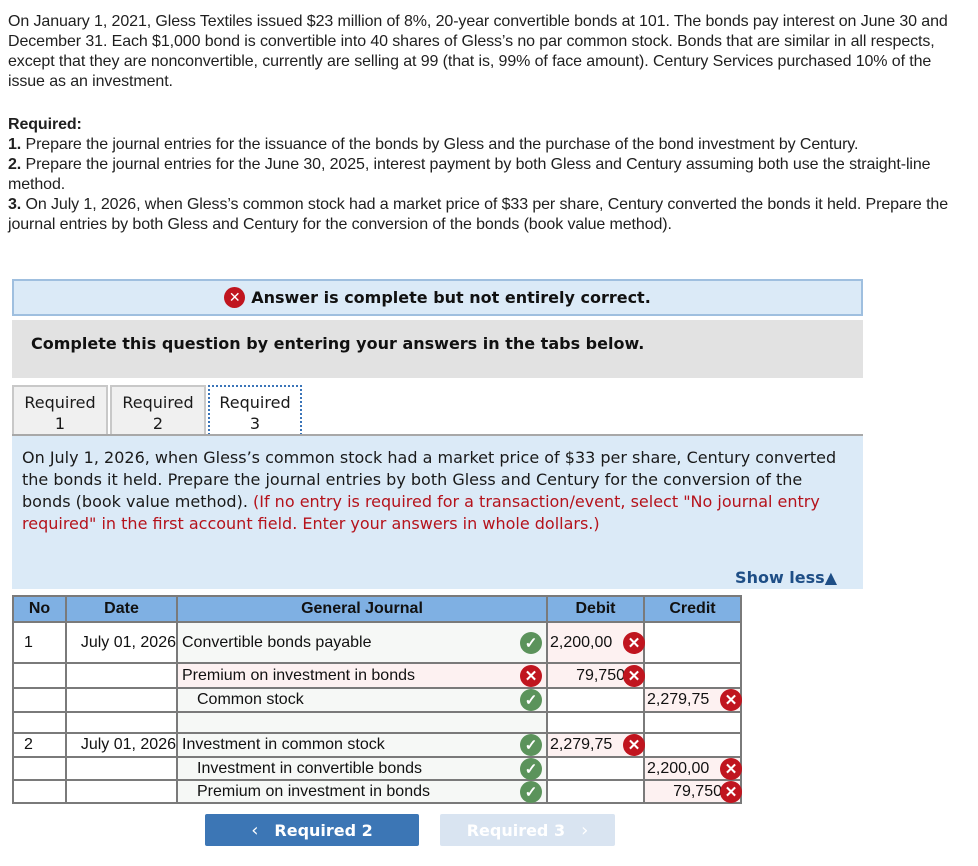  What do you see at coordinates (28, 744) in the screenshot?
I see `entry-number-text: 2` at bounding box center [28, 744].